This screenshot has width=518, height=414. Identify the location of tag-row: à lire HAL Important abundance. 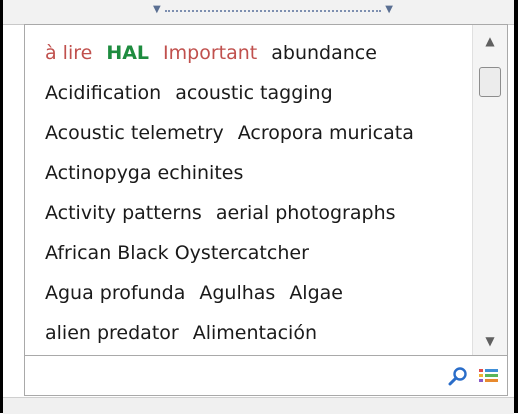
(218, 53).